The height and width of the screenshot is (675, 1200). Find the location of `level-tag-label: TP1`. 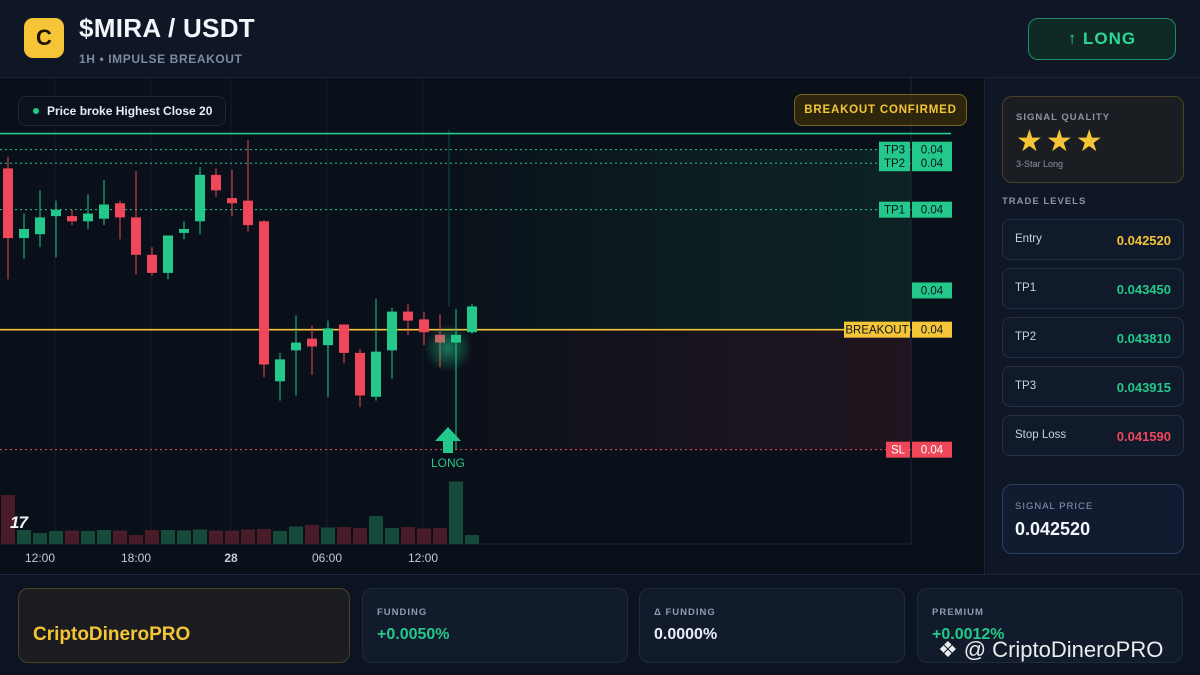

level-tag-label: TP1 is located at coordinates (894, 211).